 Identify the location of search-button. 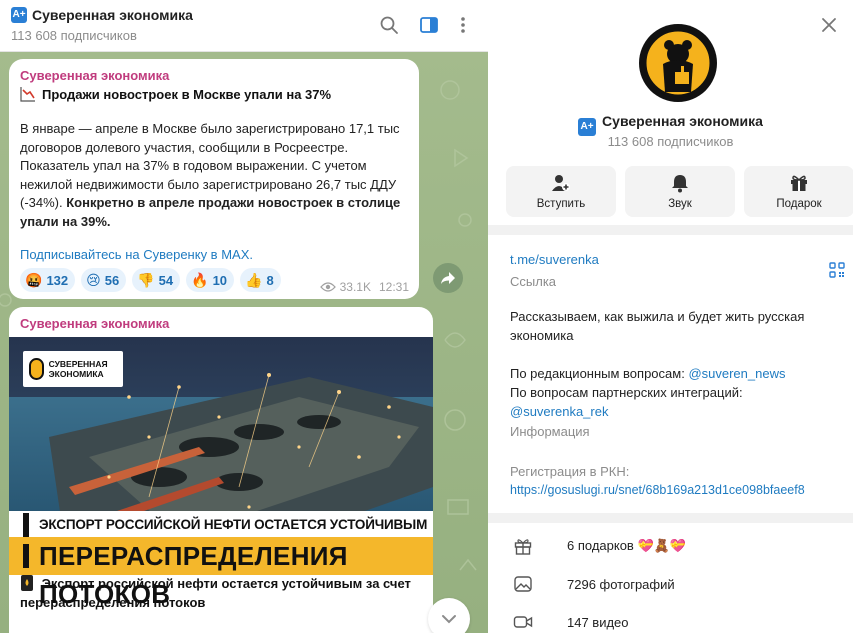
(389, 25).